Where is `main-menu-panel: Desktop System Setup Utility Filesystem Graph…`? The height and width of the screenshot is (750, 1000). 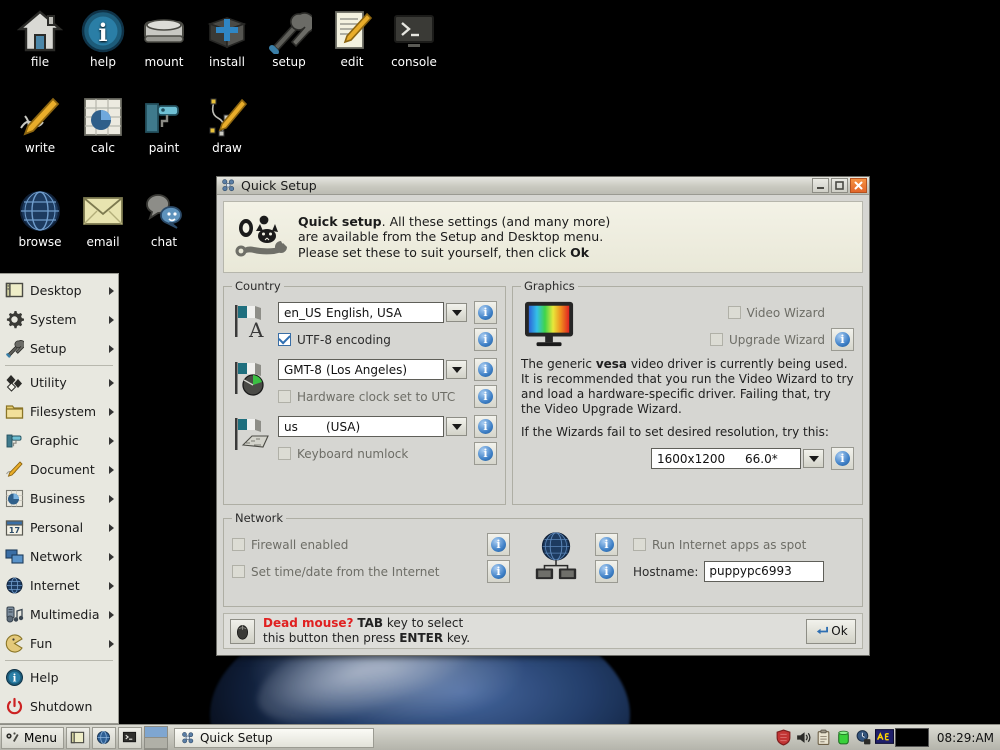
main-menu-panel: Desktop System Setup Utility Filesystem Graph… is located at coordinates (59, 498).